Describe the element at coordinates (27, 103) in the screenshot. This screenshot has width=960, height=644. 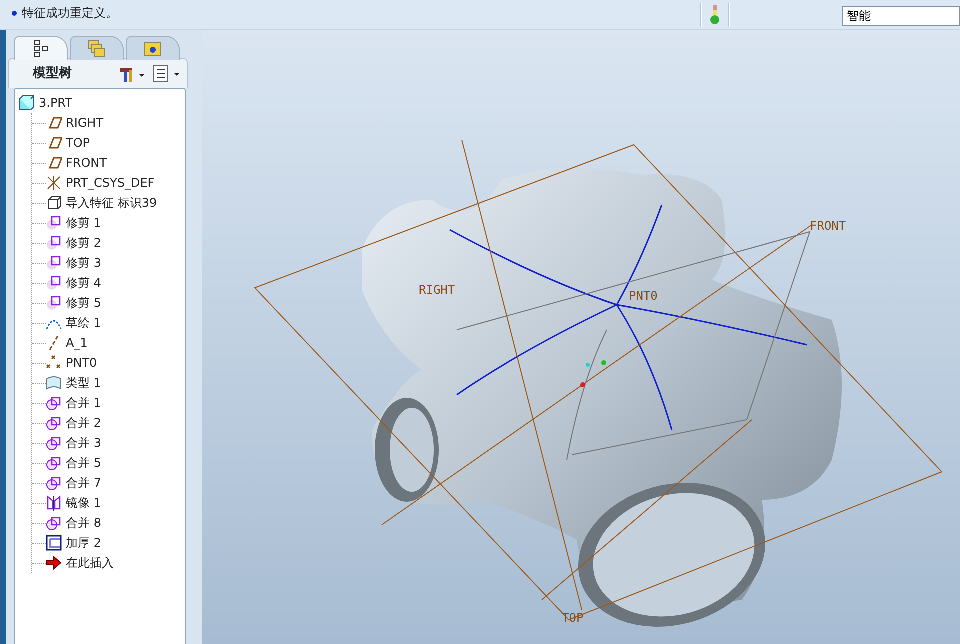
I see `part-icon` at that location.